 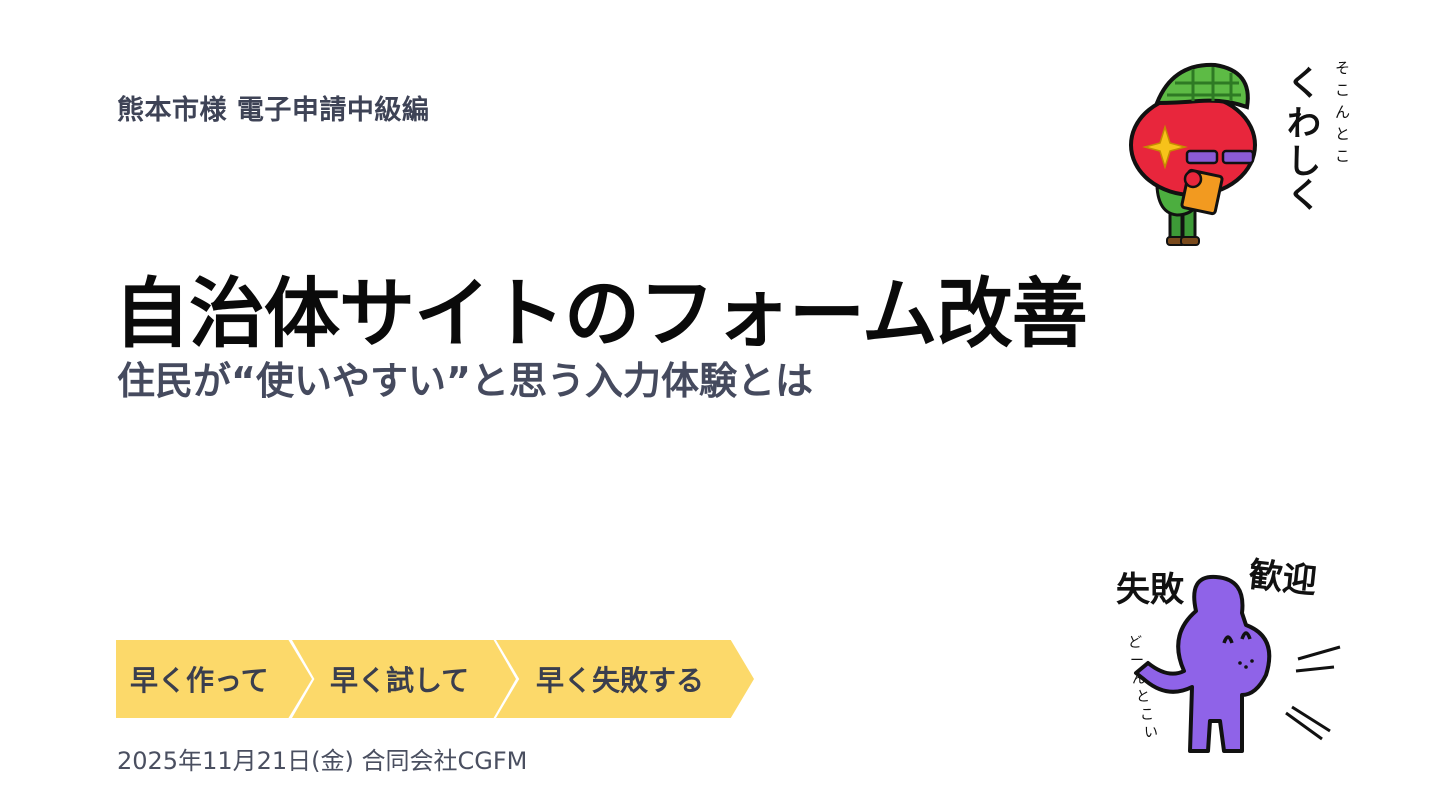 I want to click on slide-subtitle: 住民が“使いやすい”と思う入力体験とは, so click(x=465, y=381).